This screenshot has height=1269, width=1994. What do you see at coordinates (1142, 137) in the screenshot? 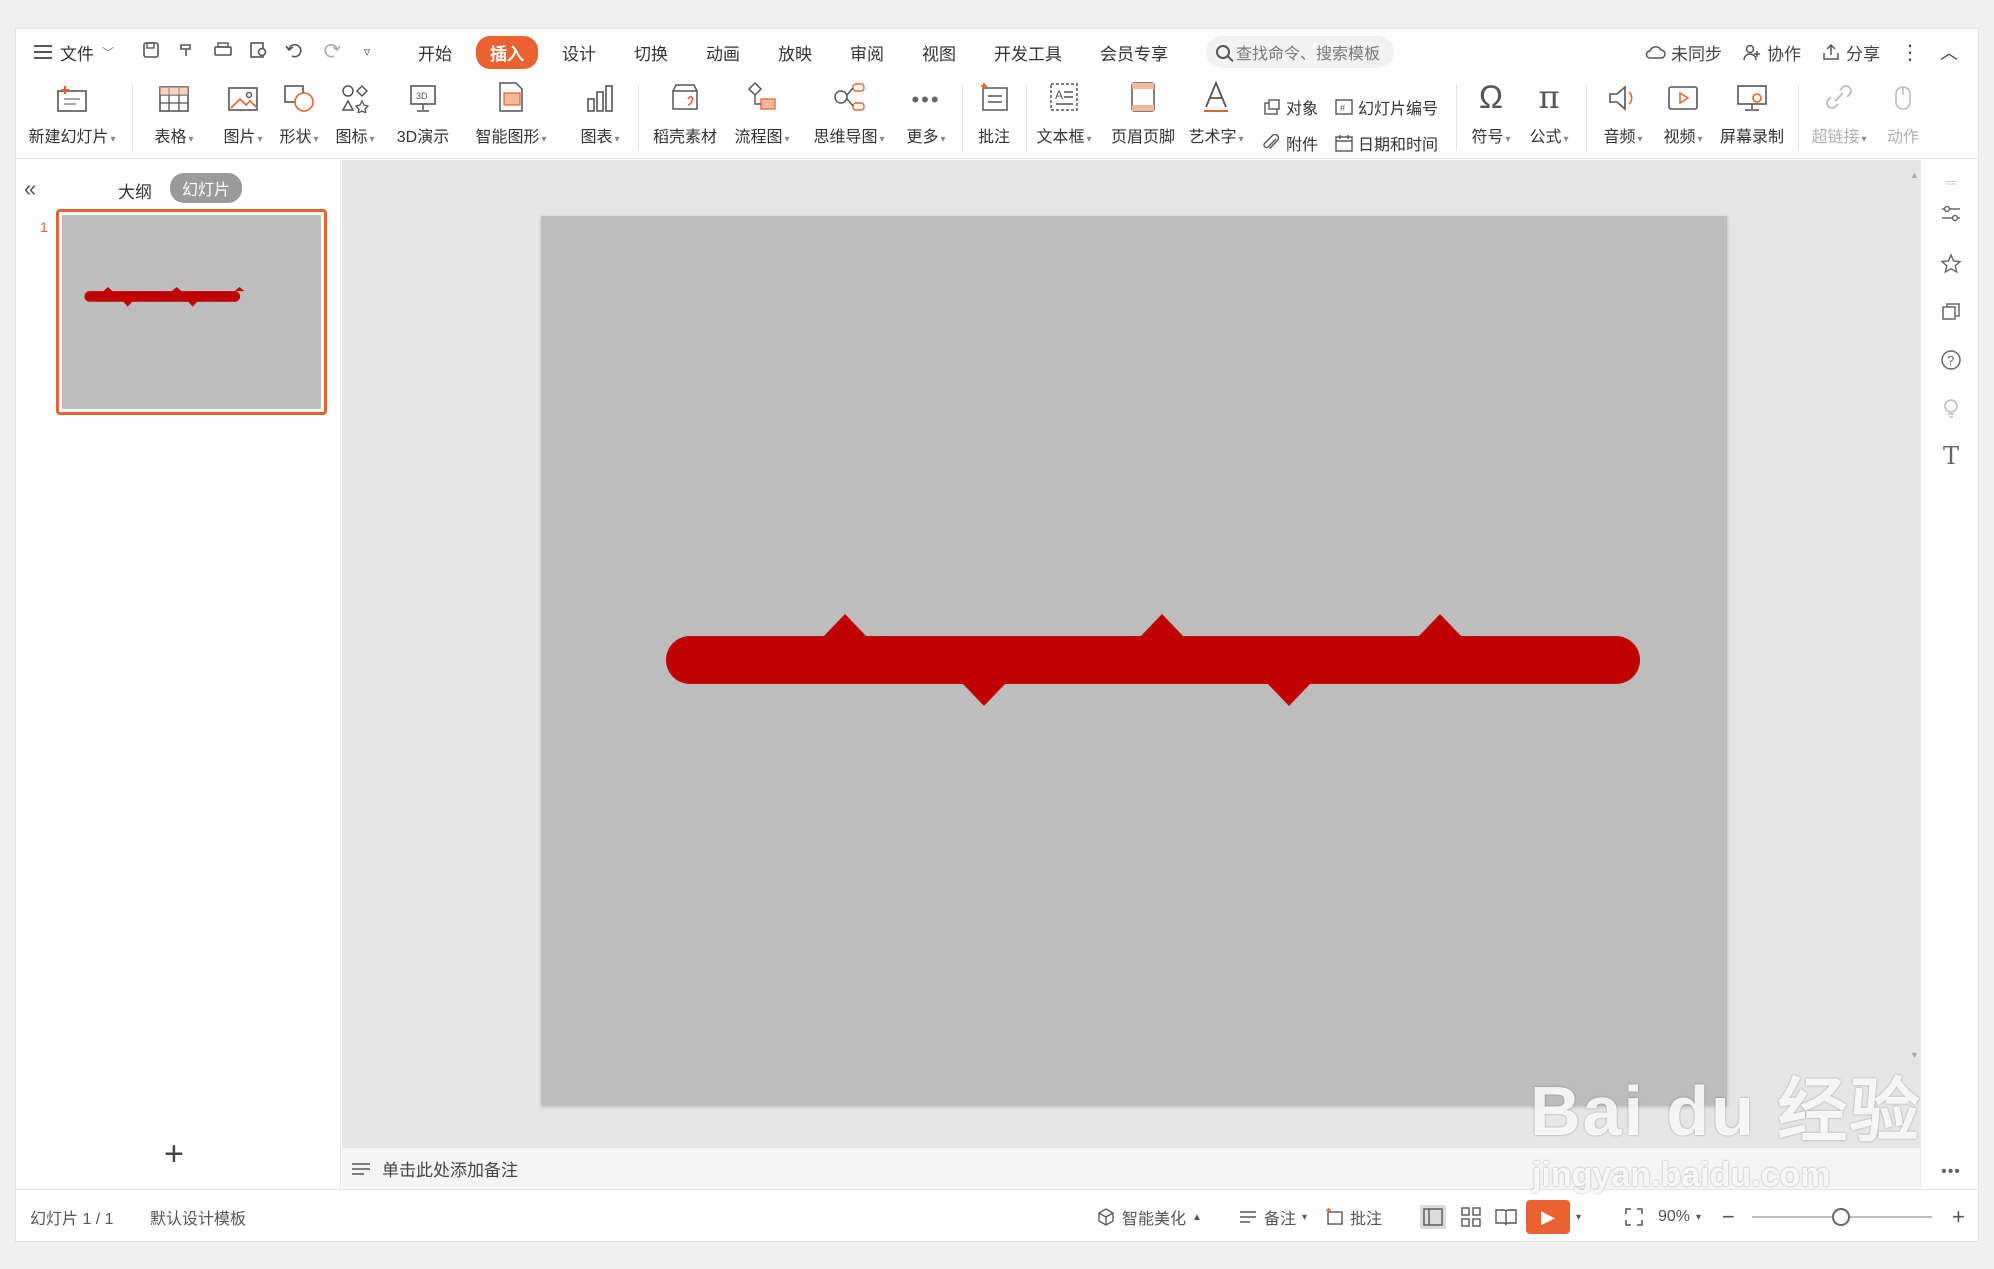
I see `header-footer-label: 页眉页脚` at bounding box center [1142, 137].